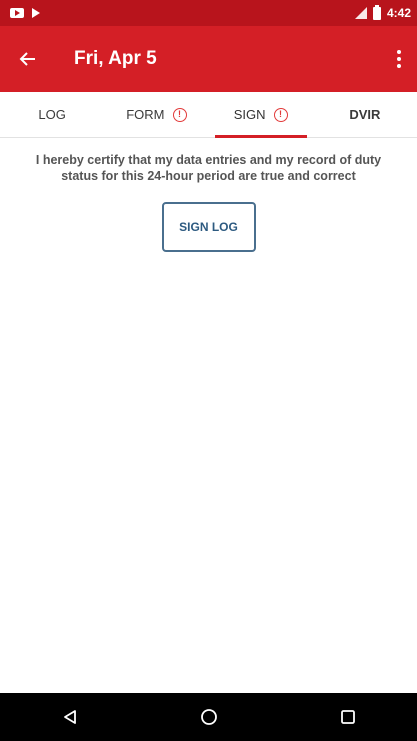 This screenshot has width=417, height=741. Describe the element at coordinates (17, 13) in the screenshot. I see `notification-icon` at that location.